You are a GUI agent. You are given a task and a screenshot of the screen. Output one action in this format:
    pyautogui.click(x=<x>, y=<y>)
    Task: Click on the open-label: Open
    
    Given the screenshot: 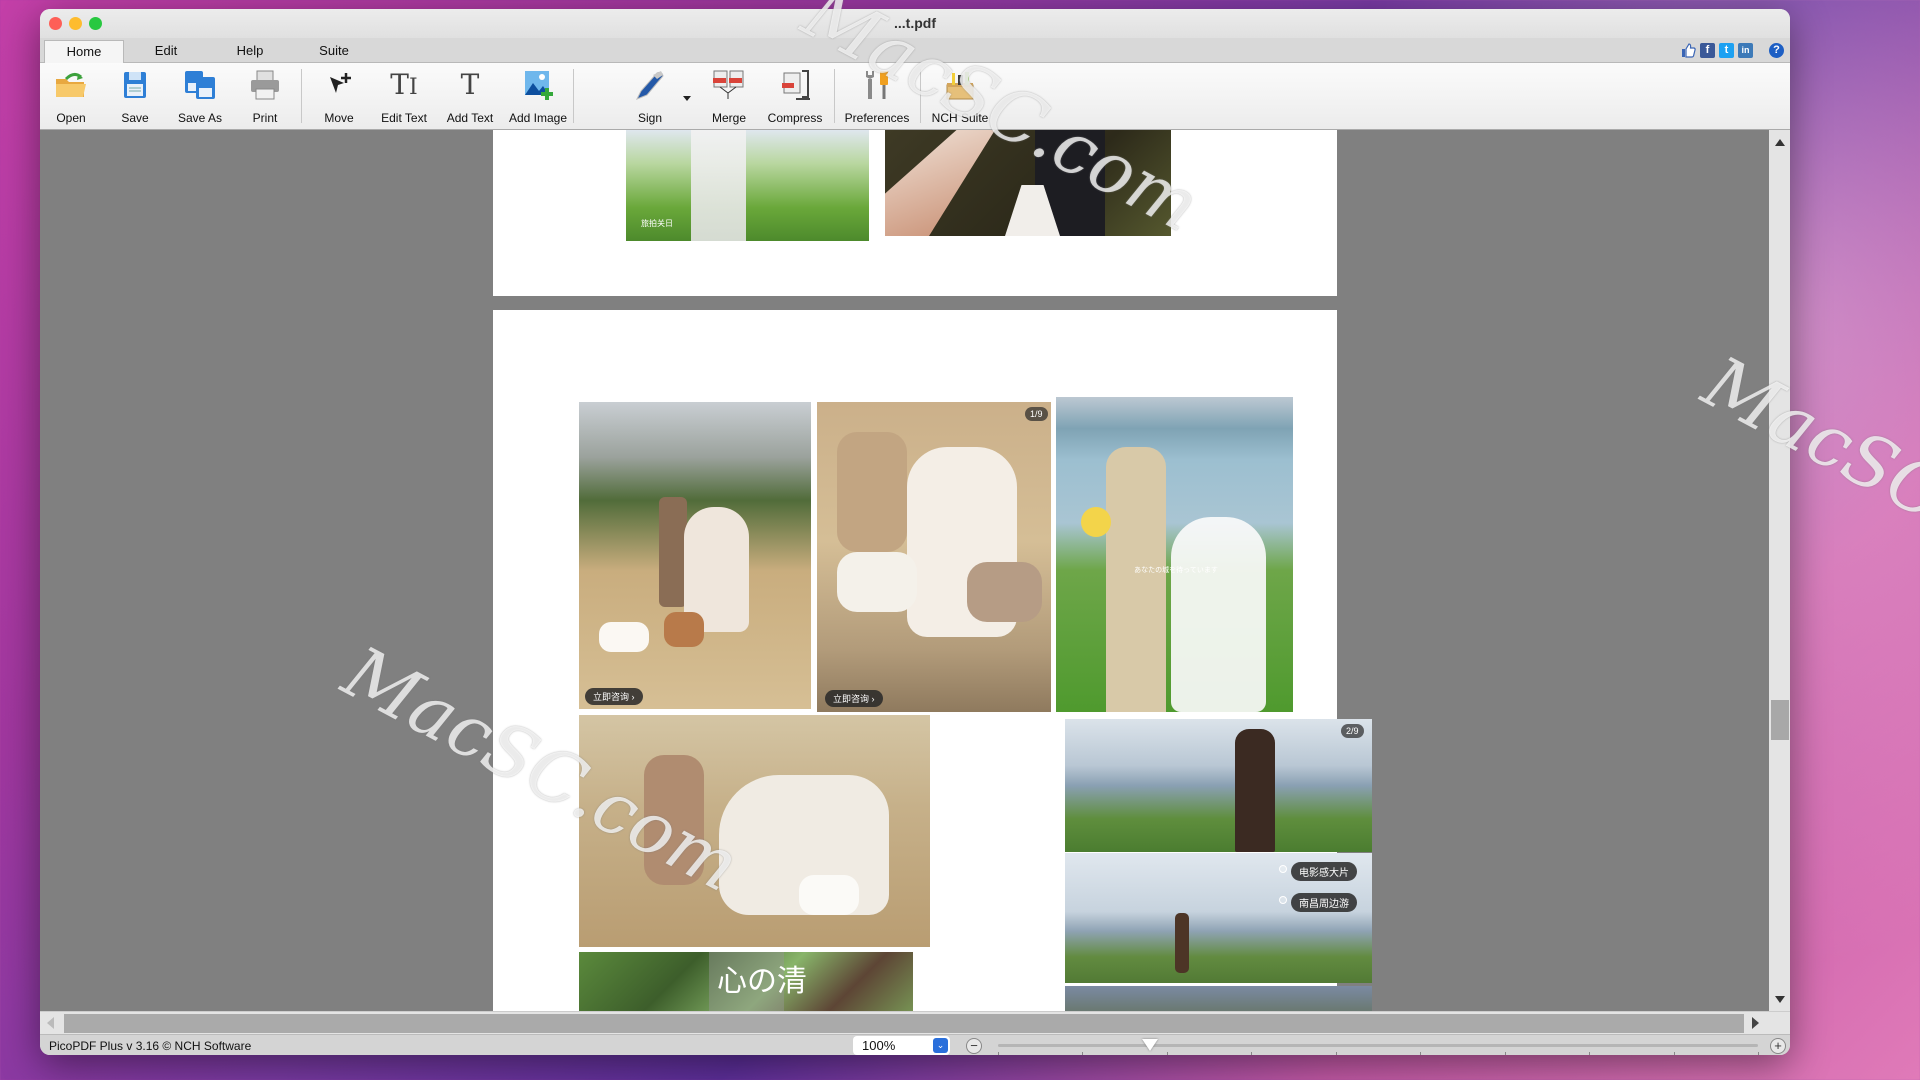 What is the action you would take?
    pyautogui.click(x=71, y=118)
    